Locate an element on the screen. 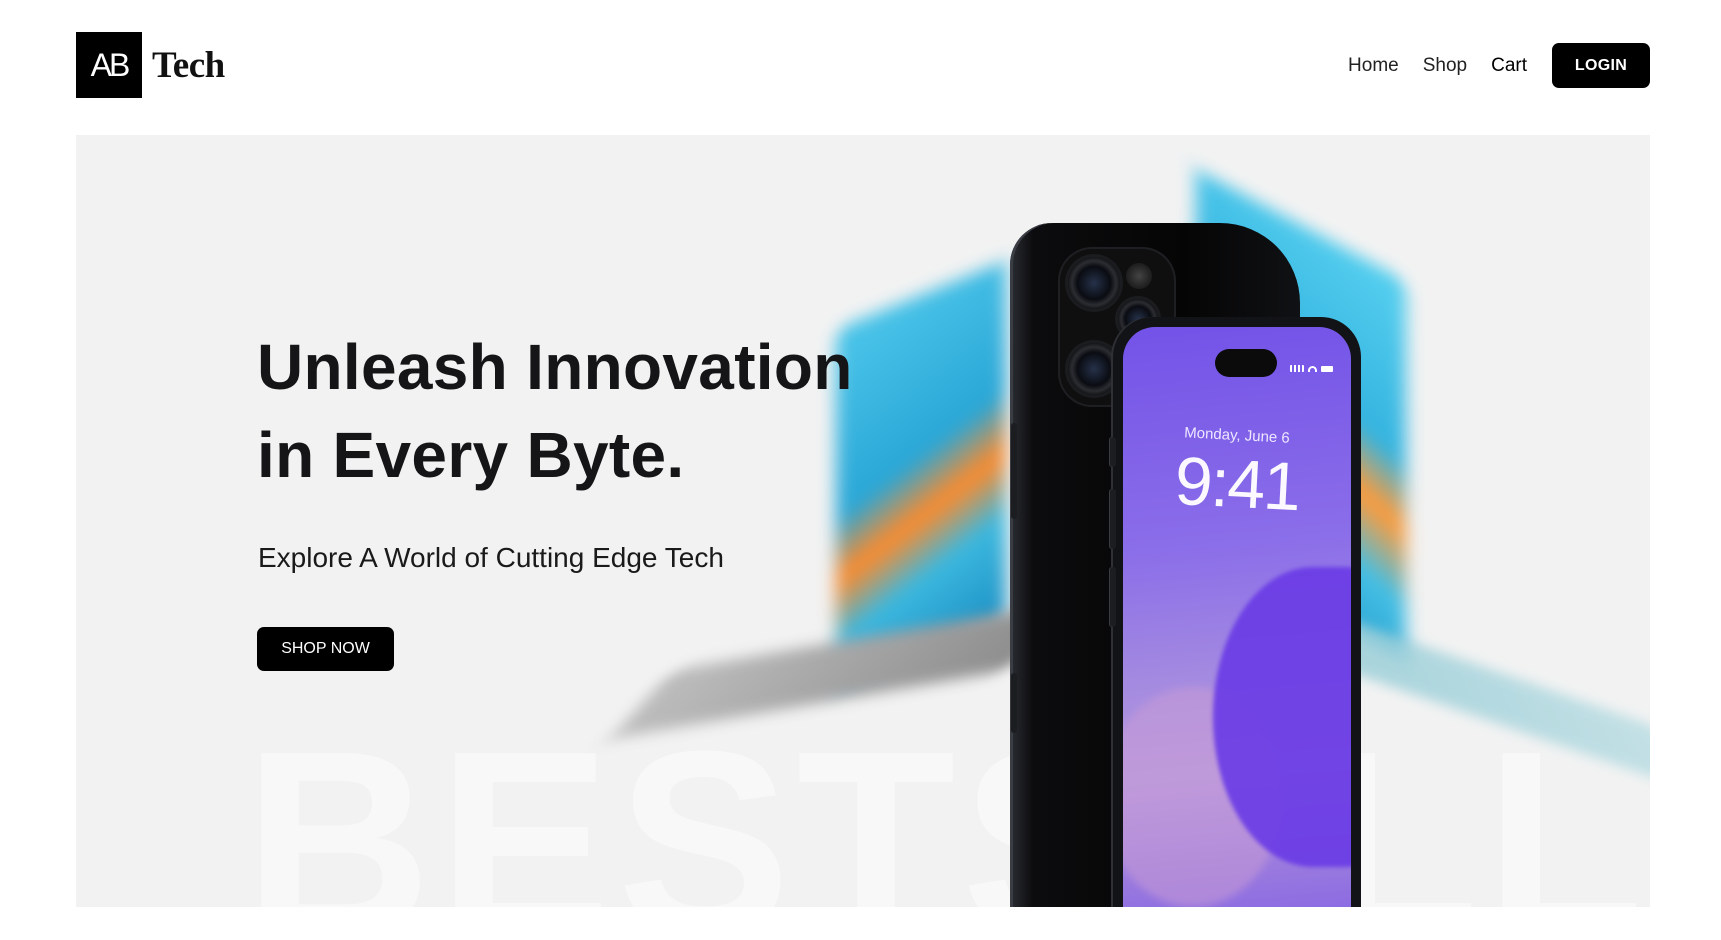 This screenshot has height=940, width=1721. shop-now-button: SHOP NOW is located at coordinates (325, 649).